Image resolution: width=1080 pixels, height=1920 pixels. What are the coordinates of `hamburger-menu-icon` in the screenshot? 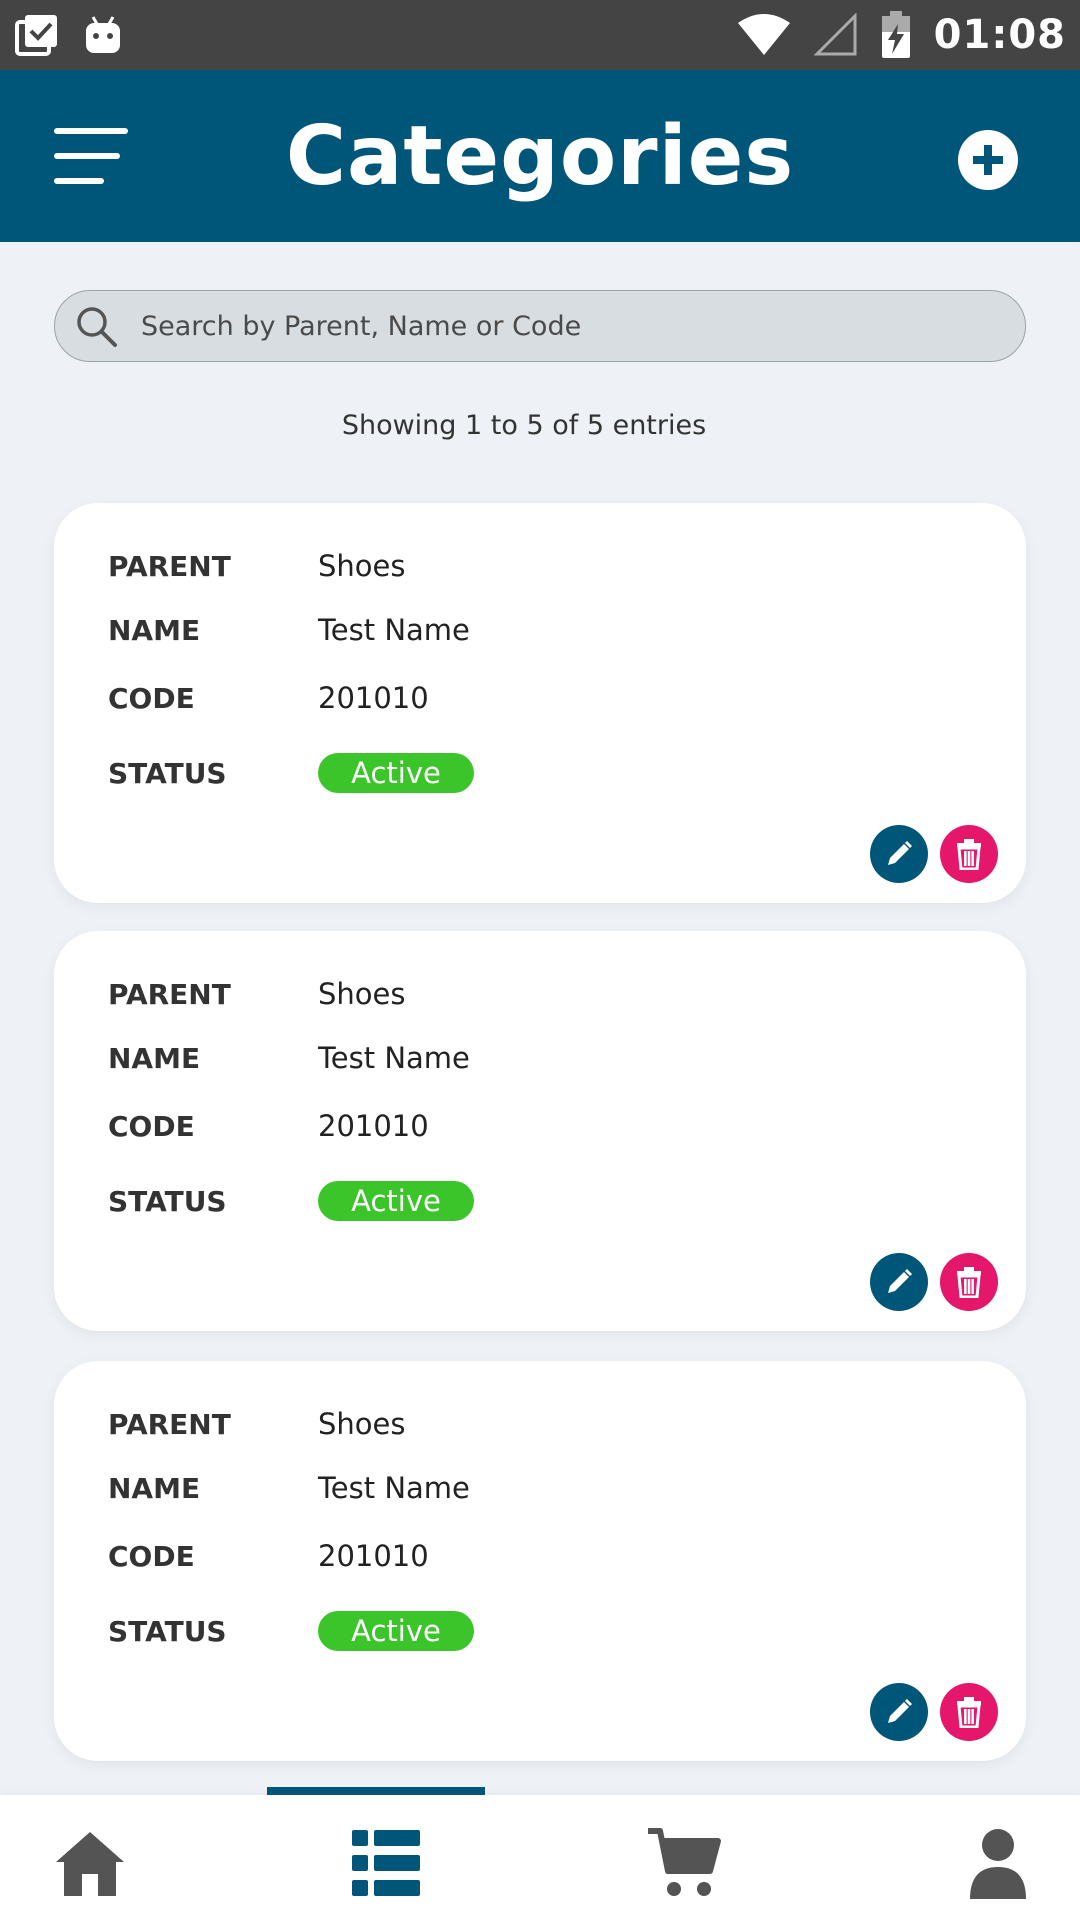 It's located at (92, 156).